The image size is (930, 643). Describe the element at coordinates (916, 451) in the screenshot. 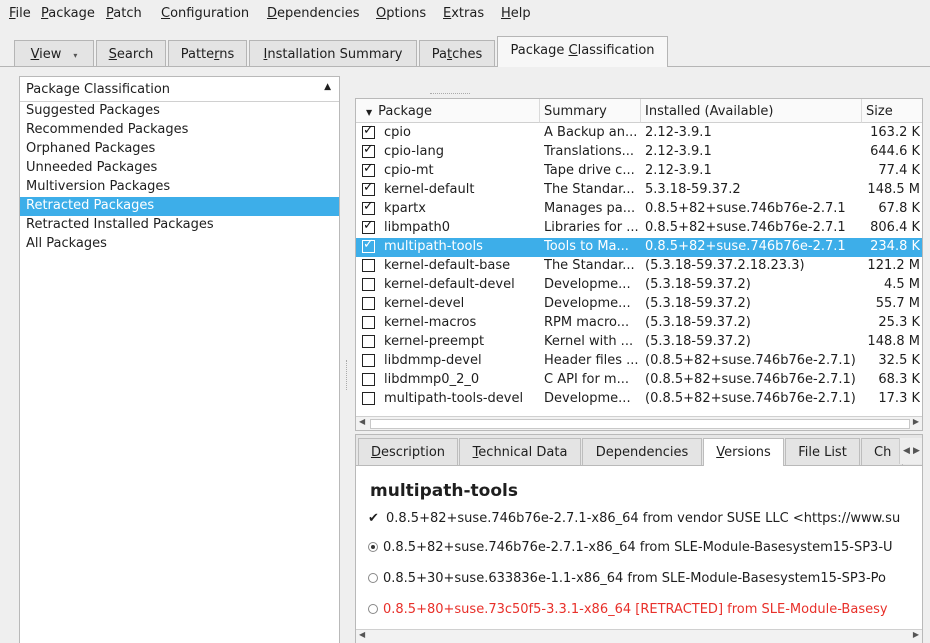

I see `chevron-right-icon: ▶` at that location.